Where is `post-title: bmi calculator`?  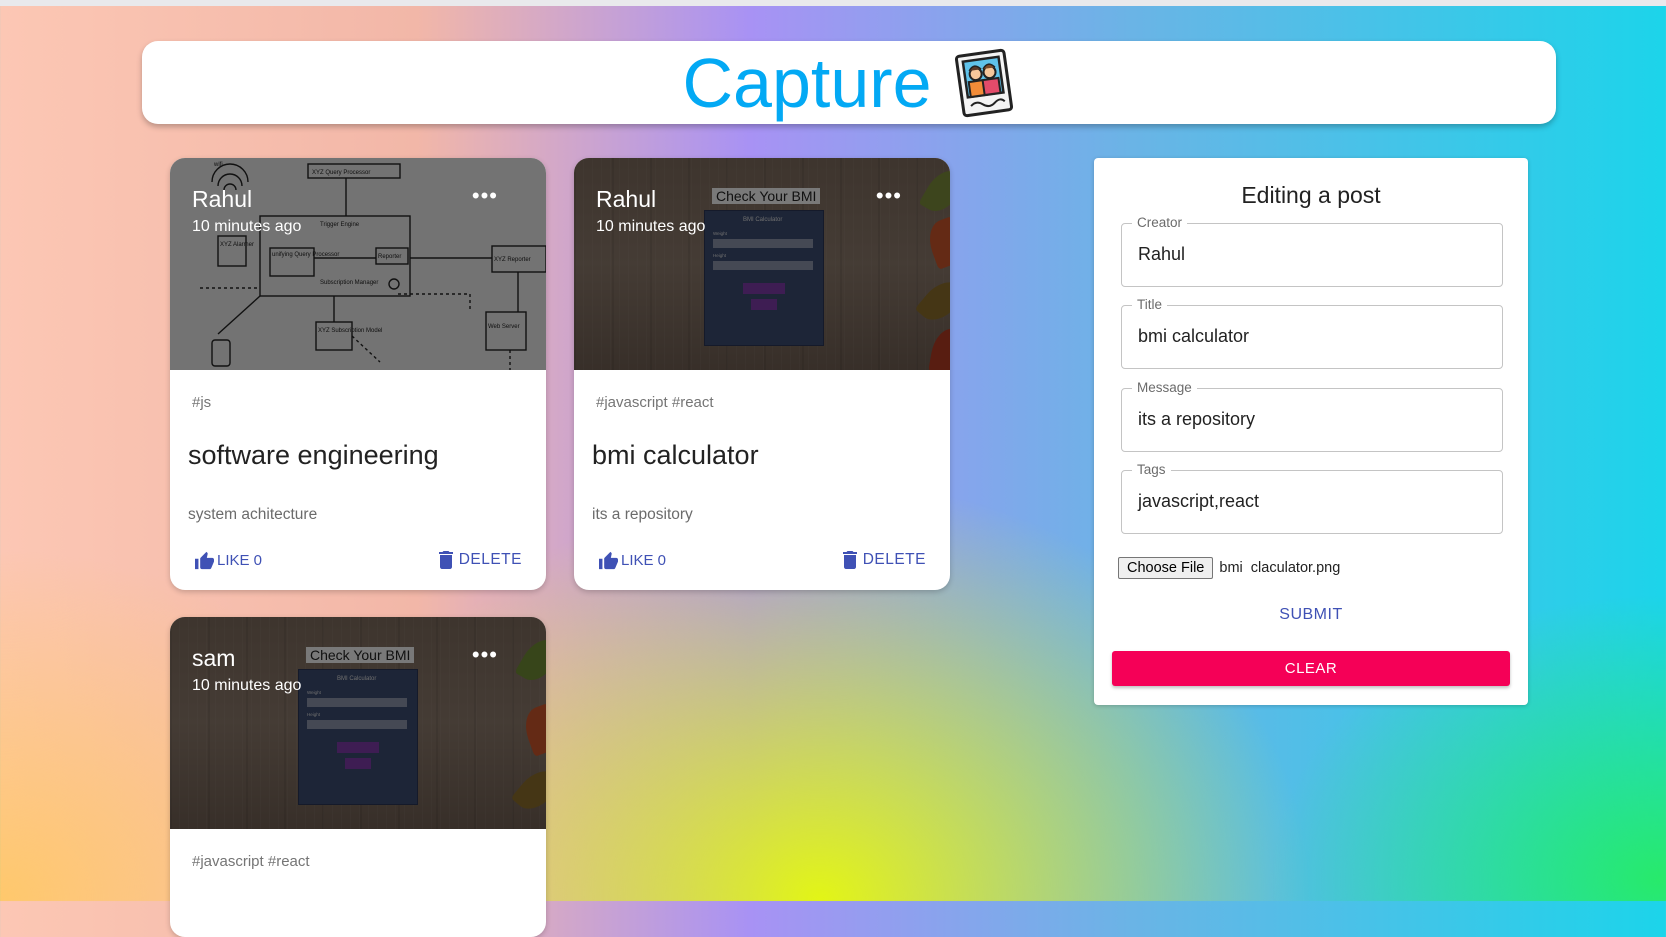
post-title: bmi calculator is located at coordinates (675, 455).